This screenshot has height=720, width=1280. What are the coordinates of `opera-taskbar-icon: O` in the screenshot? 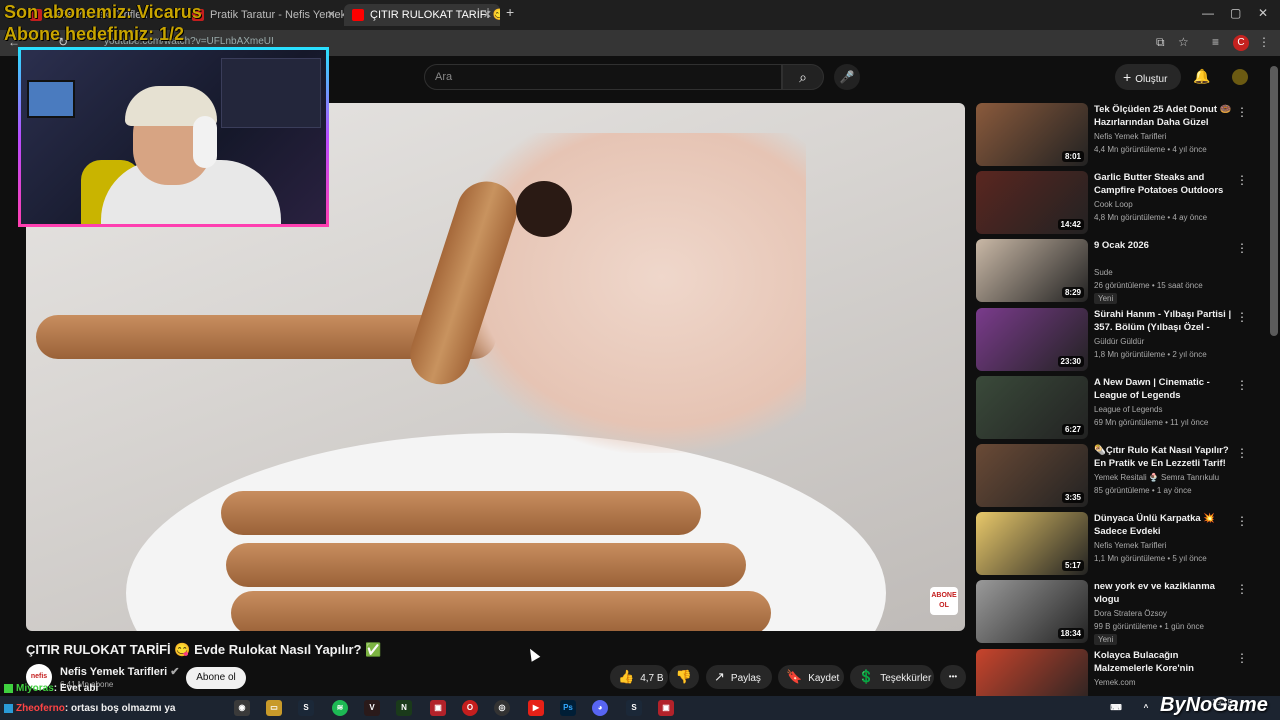 It's located at (470, 708).